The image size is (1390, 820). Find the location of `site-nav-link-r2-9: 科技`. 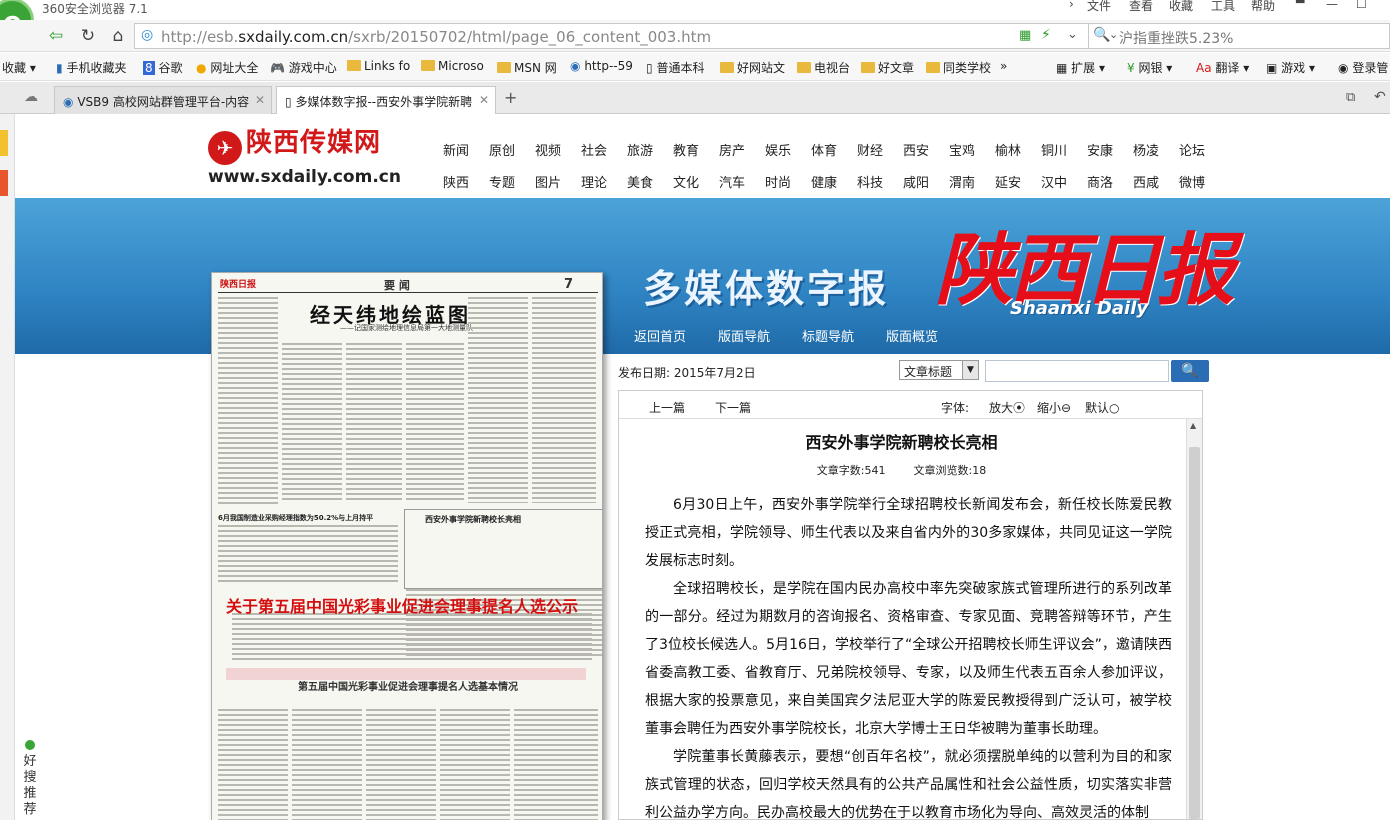

site-nav-link-r2-9: 科技 is located at coordinates (870, 181).